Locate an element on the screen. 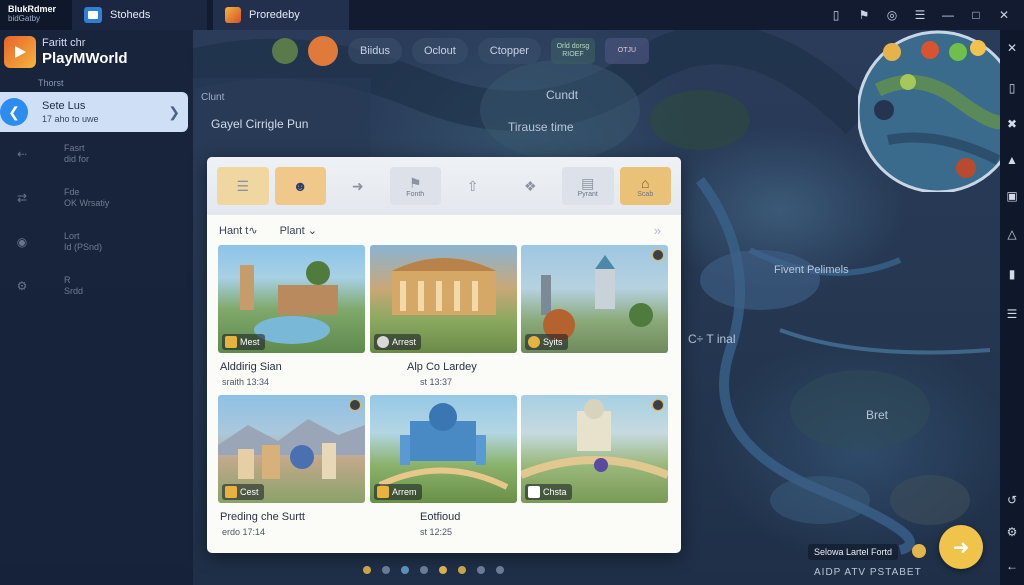  mountain-icon: △ is located at coordinates (1012, 234).